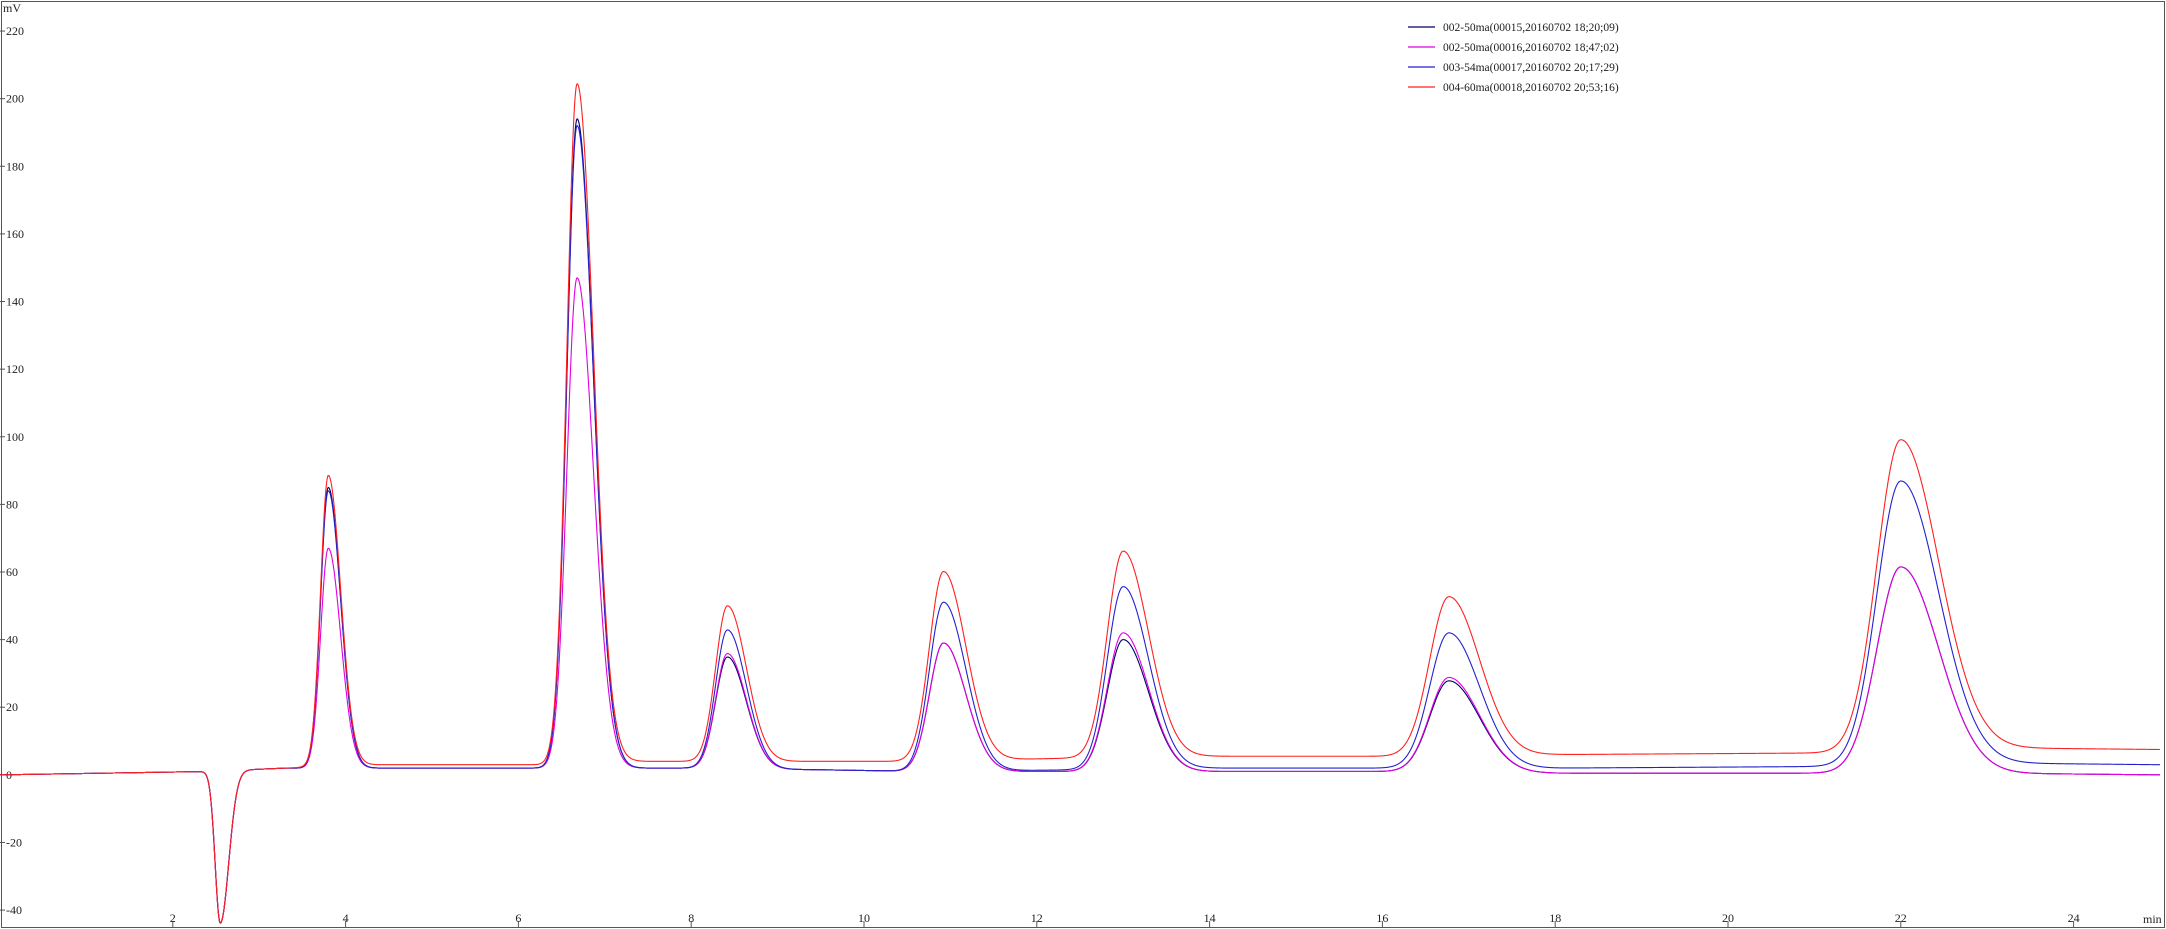  Describe the element at coordinates (1555, 918) in the screenshot. I see `x-tick-label: 18` at that location.